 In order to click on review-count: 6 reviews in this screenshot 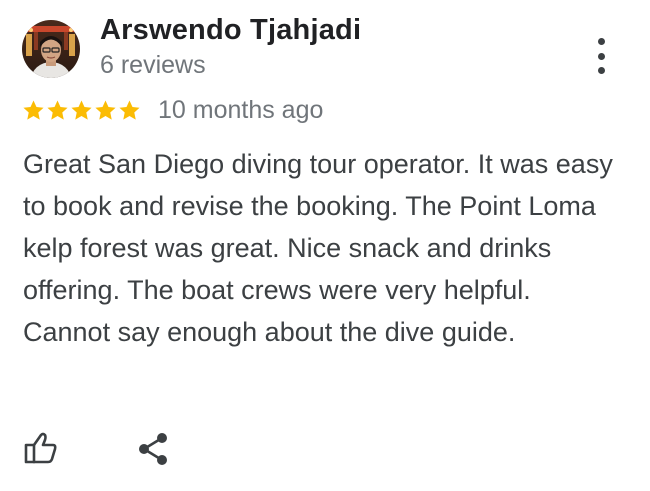, I will do `click(153, 65)`.